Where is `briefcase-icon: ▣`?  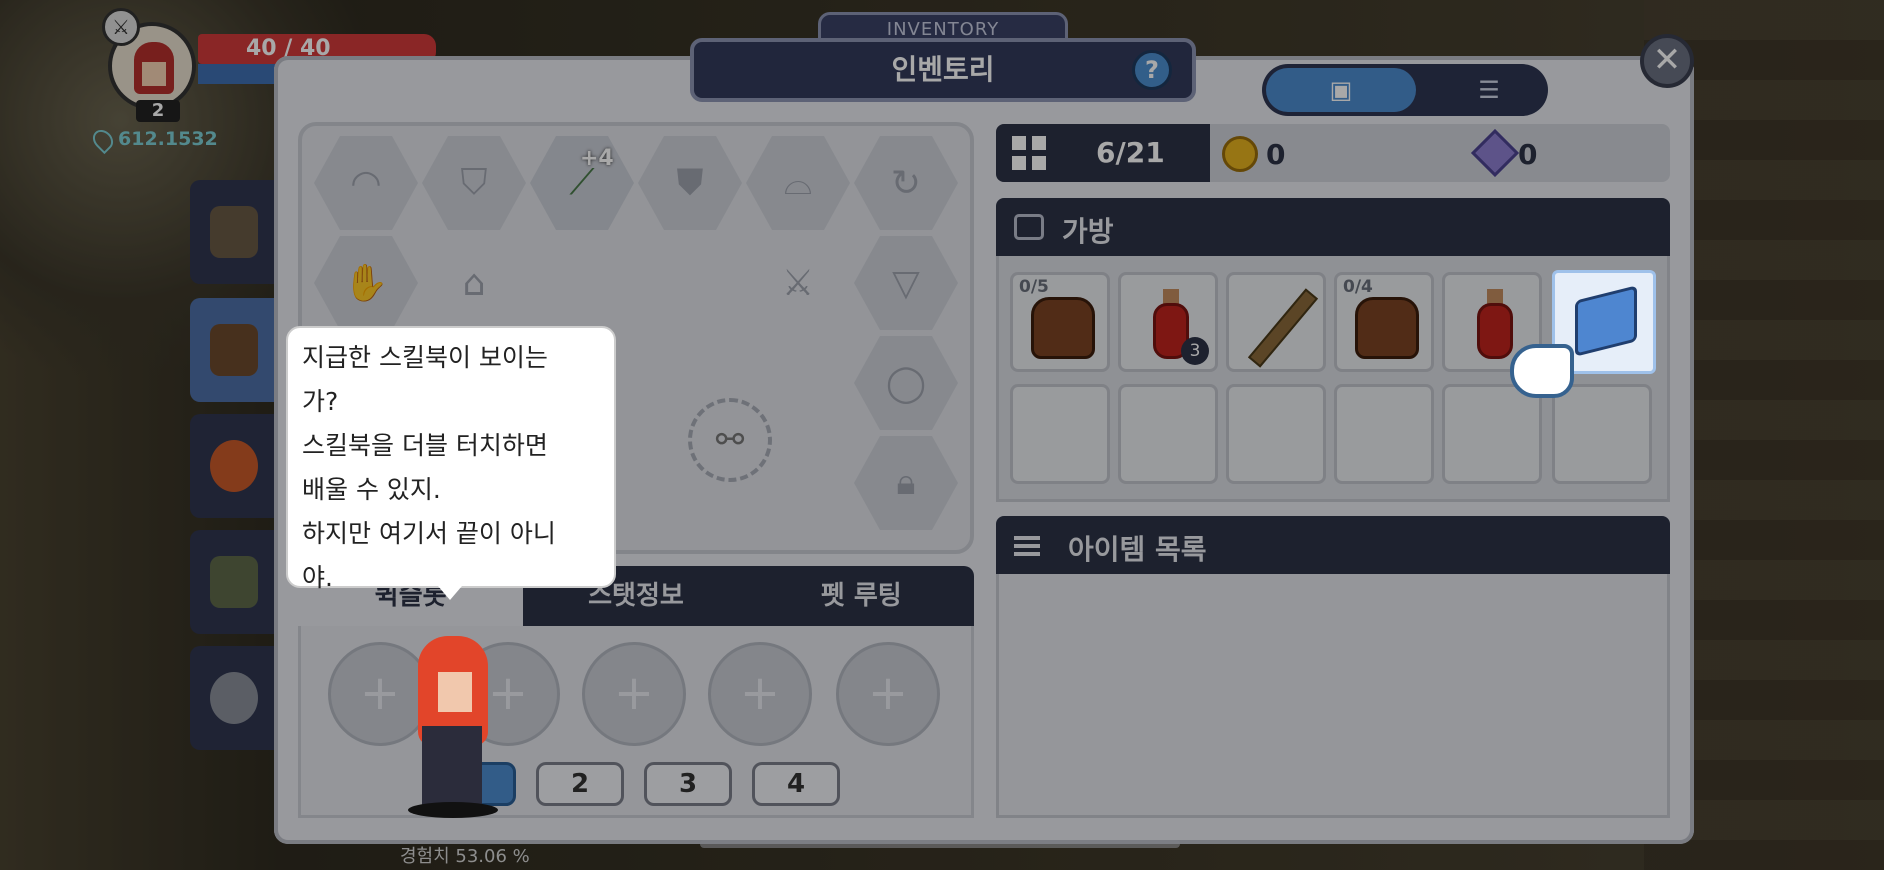 briefcase-icon: ▣ is located at coordinates (1341, 90).